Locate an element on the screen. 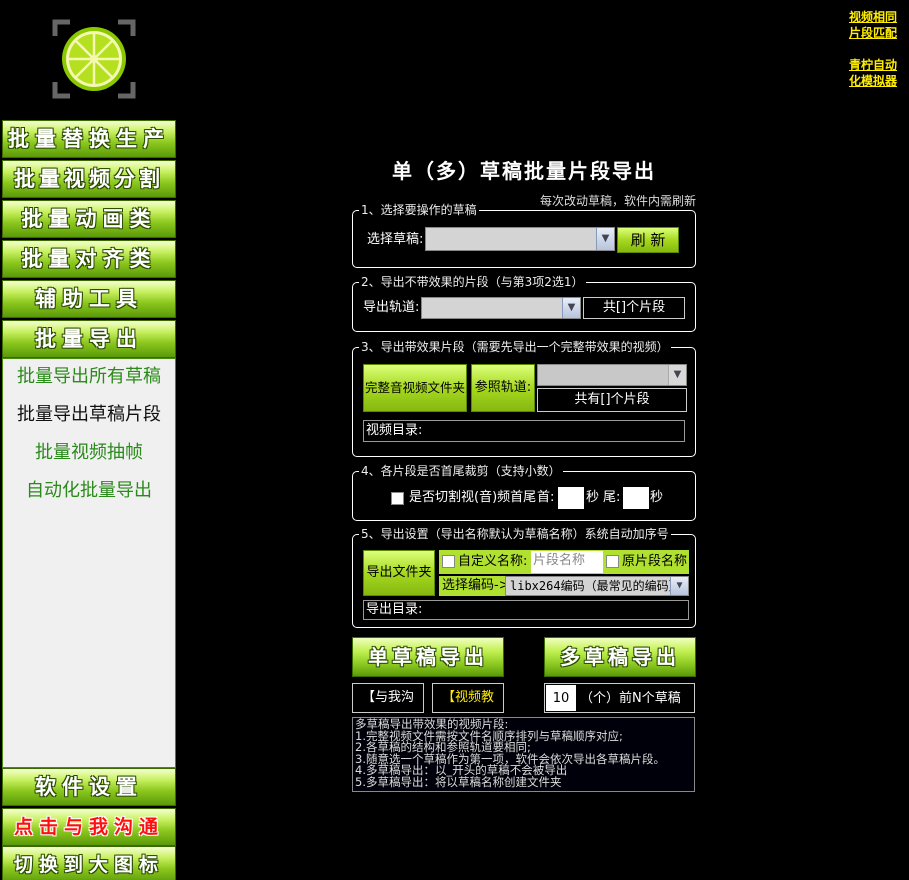  submenu-auto-export: 自动化批量导出 is located at coordinates (89, 491).